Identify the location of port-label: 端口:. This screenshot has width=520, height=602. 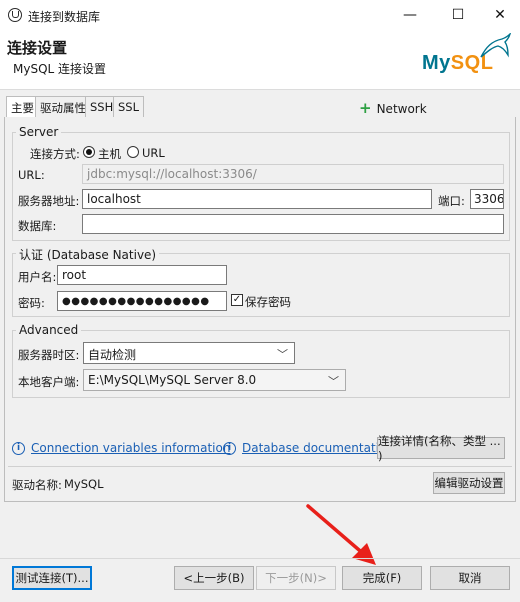
(451, 201).